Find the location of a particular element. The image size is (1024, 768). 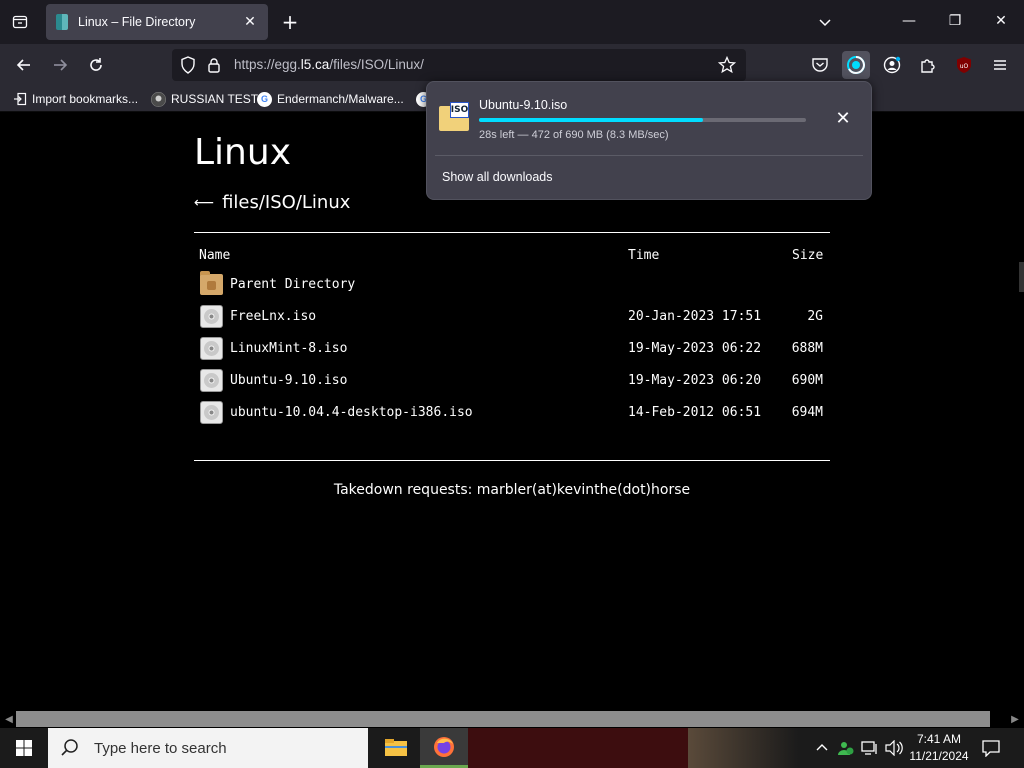

pocket-button is located at coordinates (820, 65).